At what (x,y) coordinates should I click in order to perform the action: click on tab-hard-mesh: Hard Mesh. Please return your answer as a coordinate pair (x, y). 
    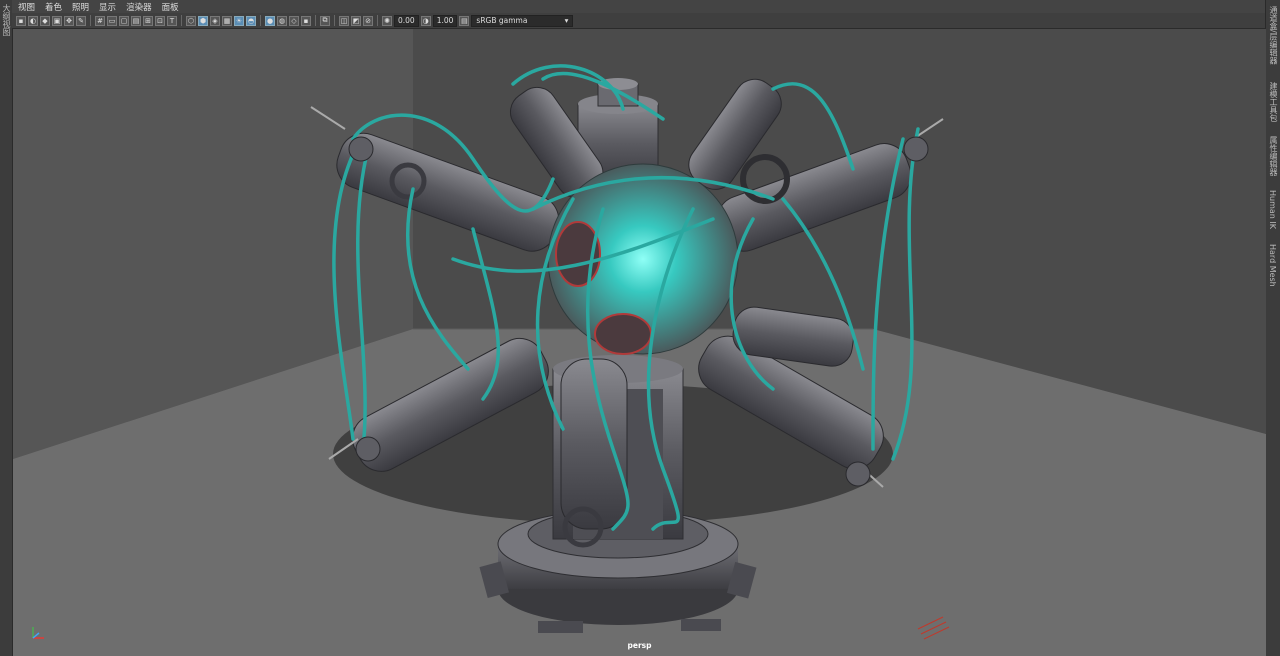
    Looking at the image, I should click on (1272, 265).